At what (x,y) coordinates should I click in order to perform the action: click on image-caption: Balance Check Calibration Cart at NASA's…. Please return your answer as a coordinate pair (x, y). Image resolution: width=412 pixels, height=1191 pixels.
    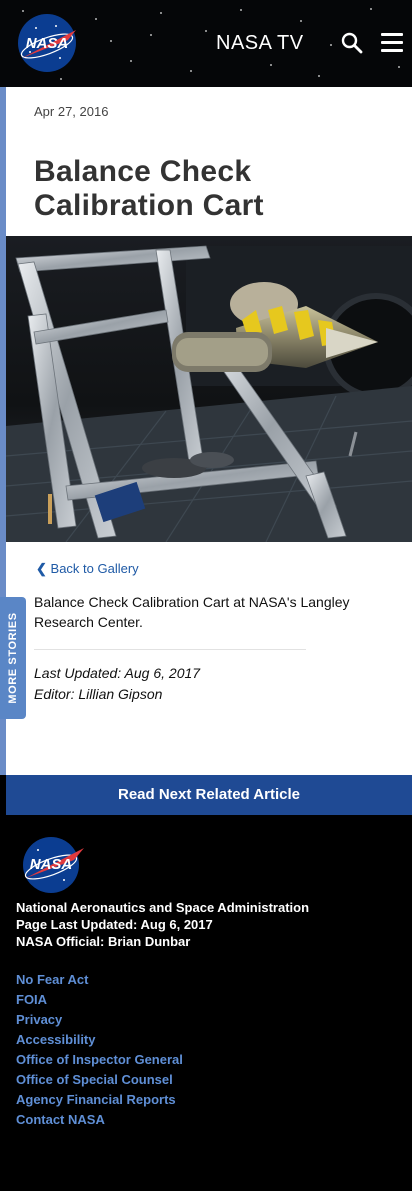
    Looking at the image, I should click on (192, 612).